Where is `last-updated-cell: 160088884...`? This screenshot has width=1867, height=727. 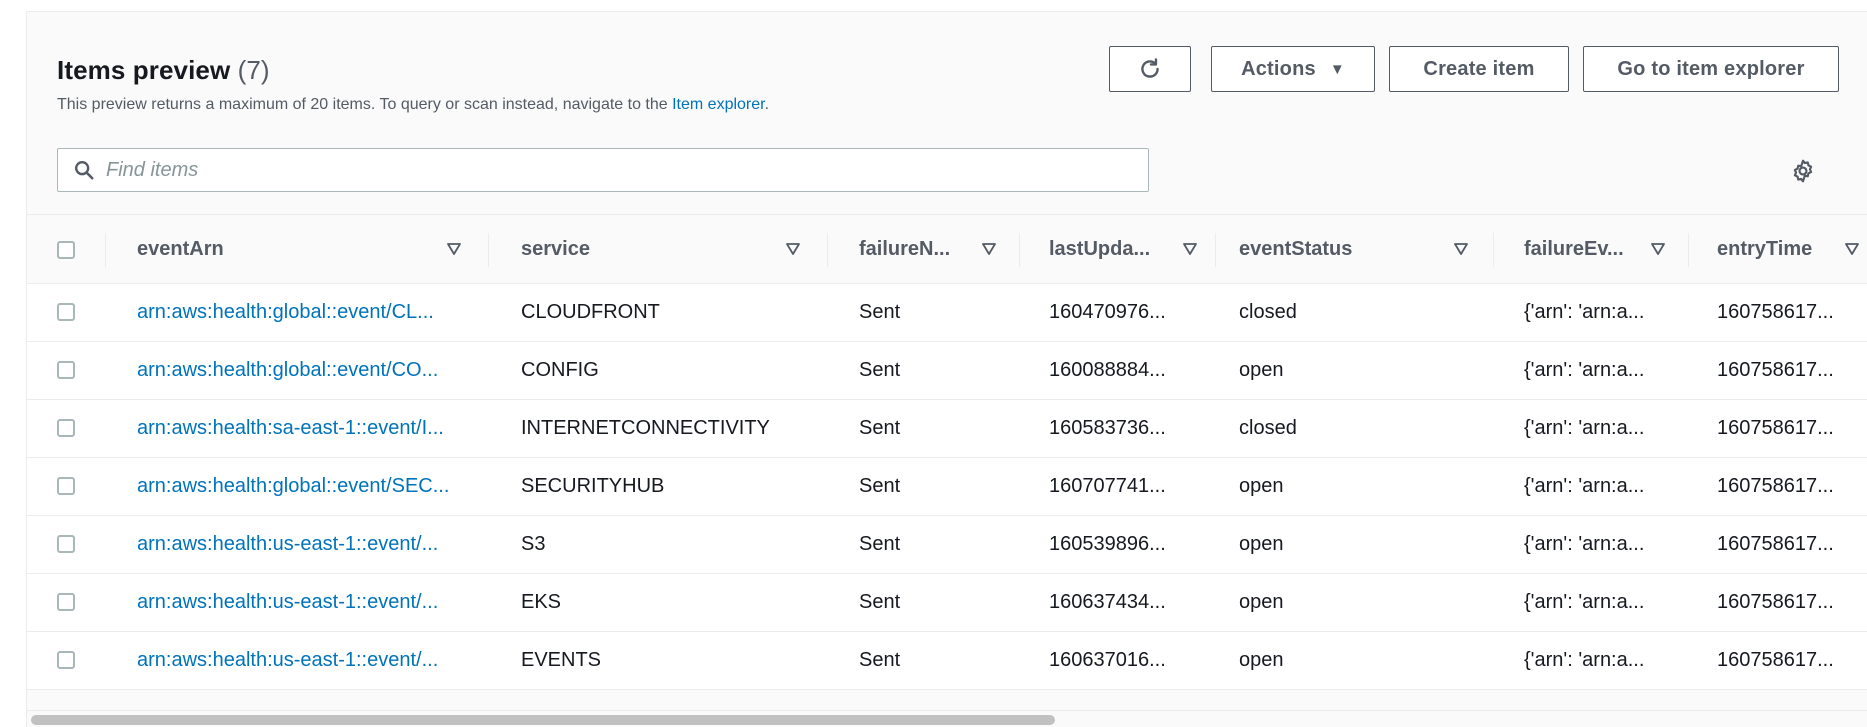 last-updated-cell: 160088884... is located at coordinates (1107, 370).